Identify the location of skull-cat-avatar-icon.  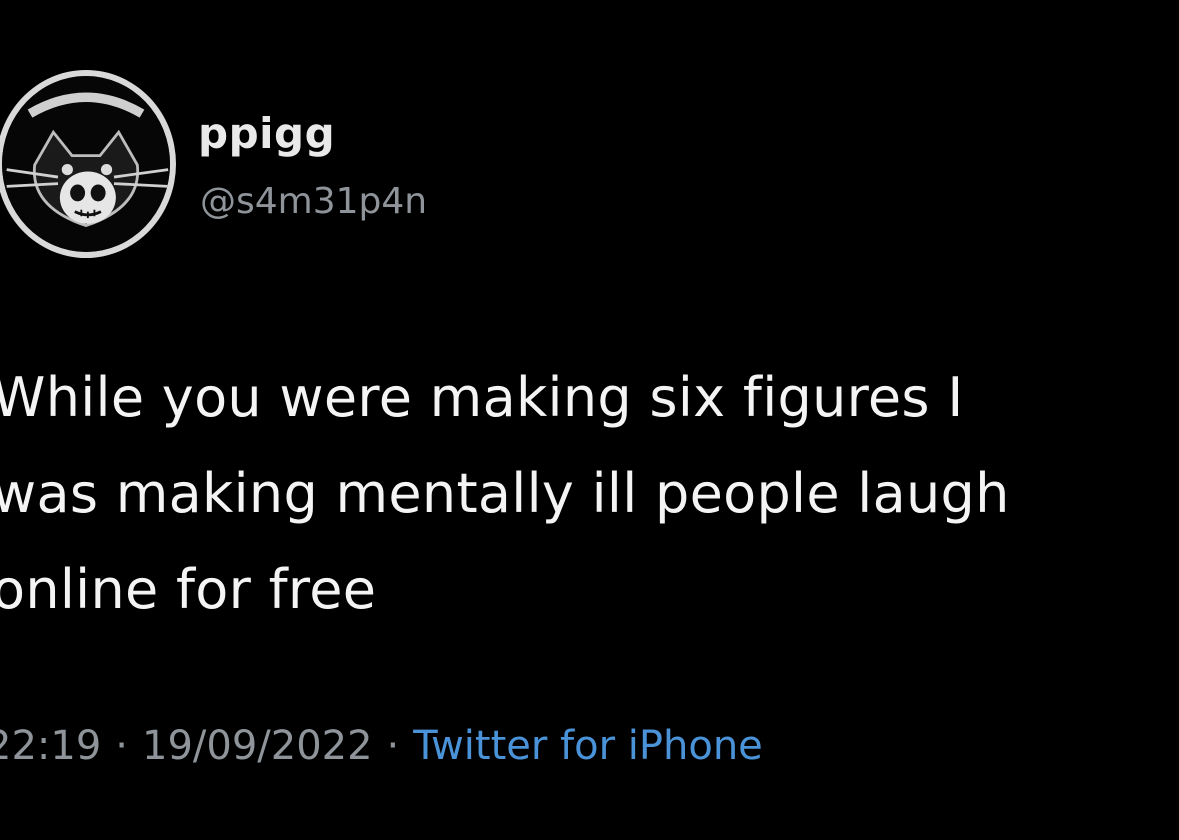
(86, 164).